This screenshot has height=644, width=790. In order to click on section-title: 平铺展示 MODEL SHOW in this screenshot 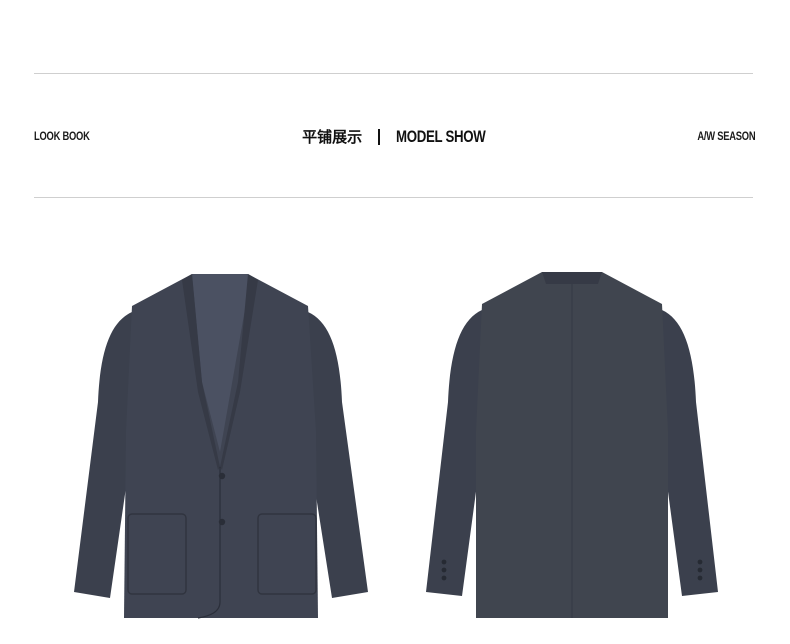, I will do `click(394, 136)`.